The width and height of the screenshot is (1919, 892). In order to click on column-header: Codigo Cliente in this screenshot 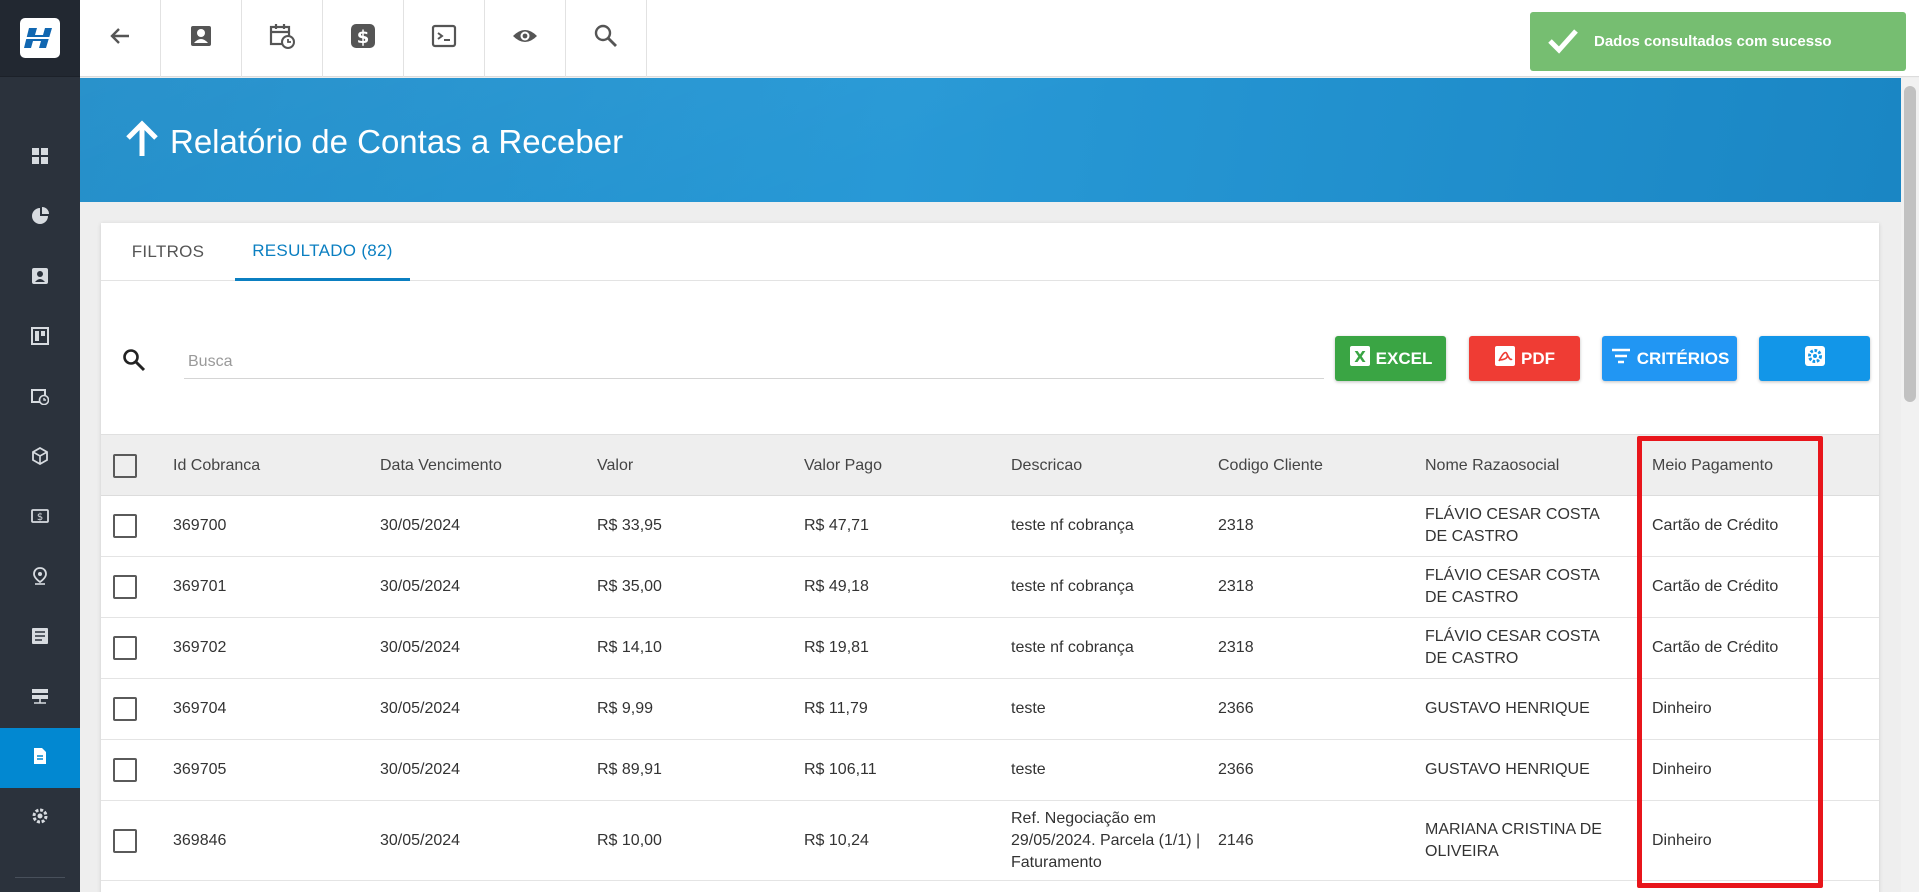, I will do `click(1270, 466)`.